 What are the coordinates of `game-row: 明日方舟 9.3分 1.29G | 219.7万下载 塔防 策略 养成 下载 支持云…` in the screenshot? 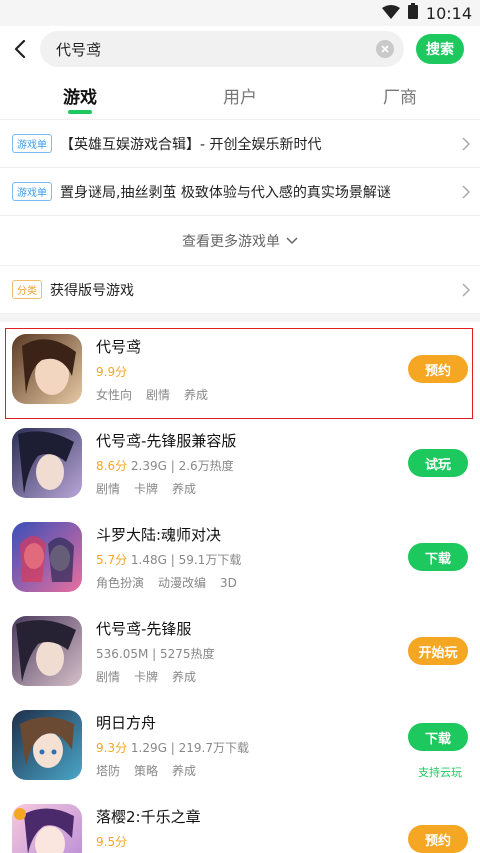 It's located at (240, 745).